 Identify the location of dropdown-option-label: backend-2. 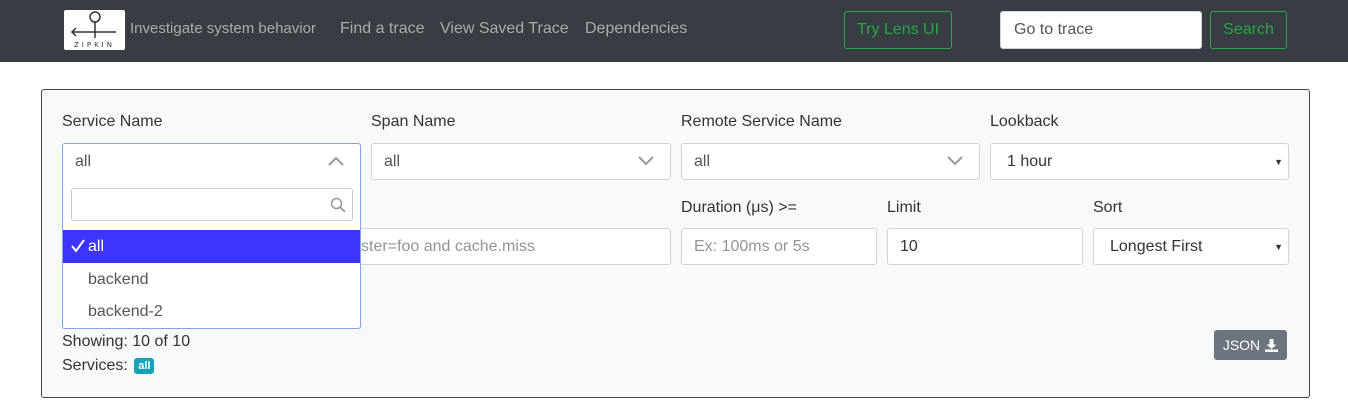
(125, 311).